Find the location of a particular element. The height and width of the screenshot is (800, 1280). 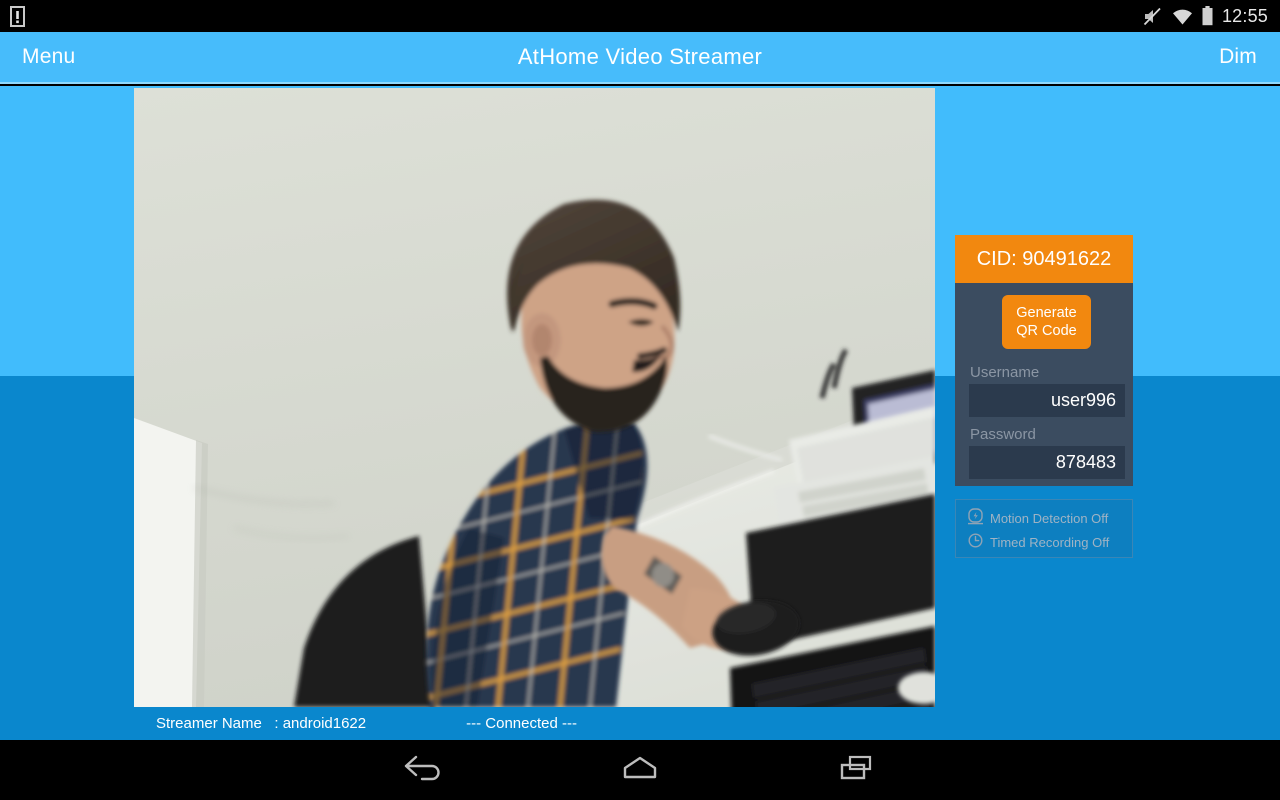

home-button is located at coordinates (640, 770).